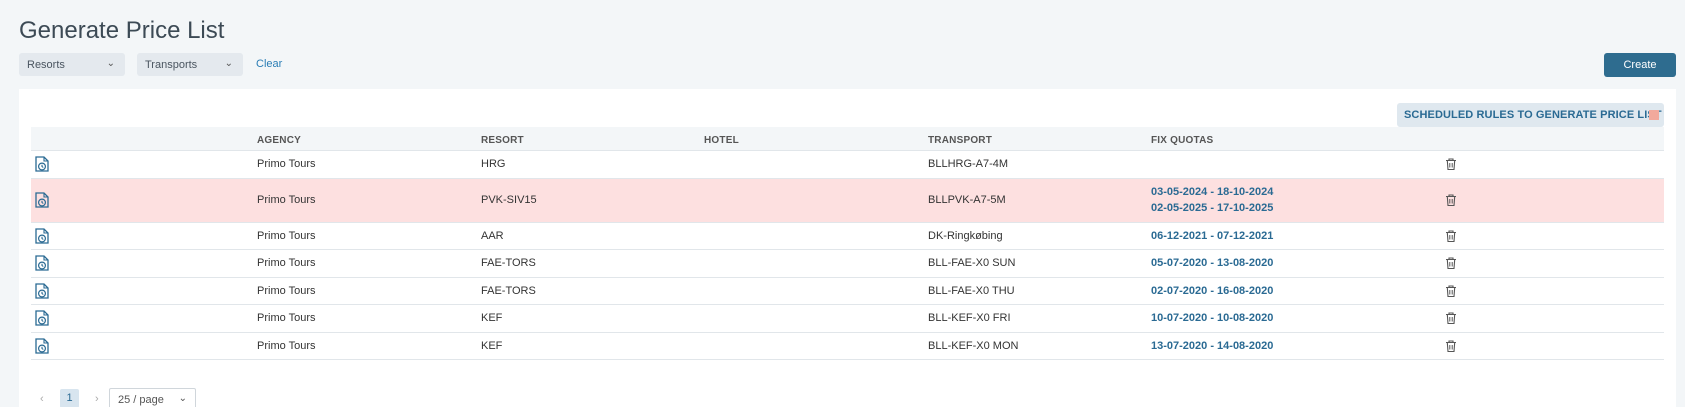 Image resolution: width=1685 pixels, height=407 pixels. Describe the element at coordinates (141, 400) in the screenshot. I see `page-size-label: 25 / page` at that location.